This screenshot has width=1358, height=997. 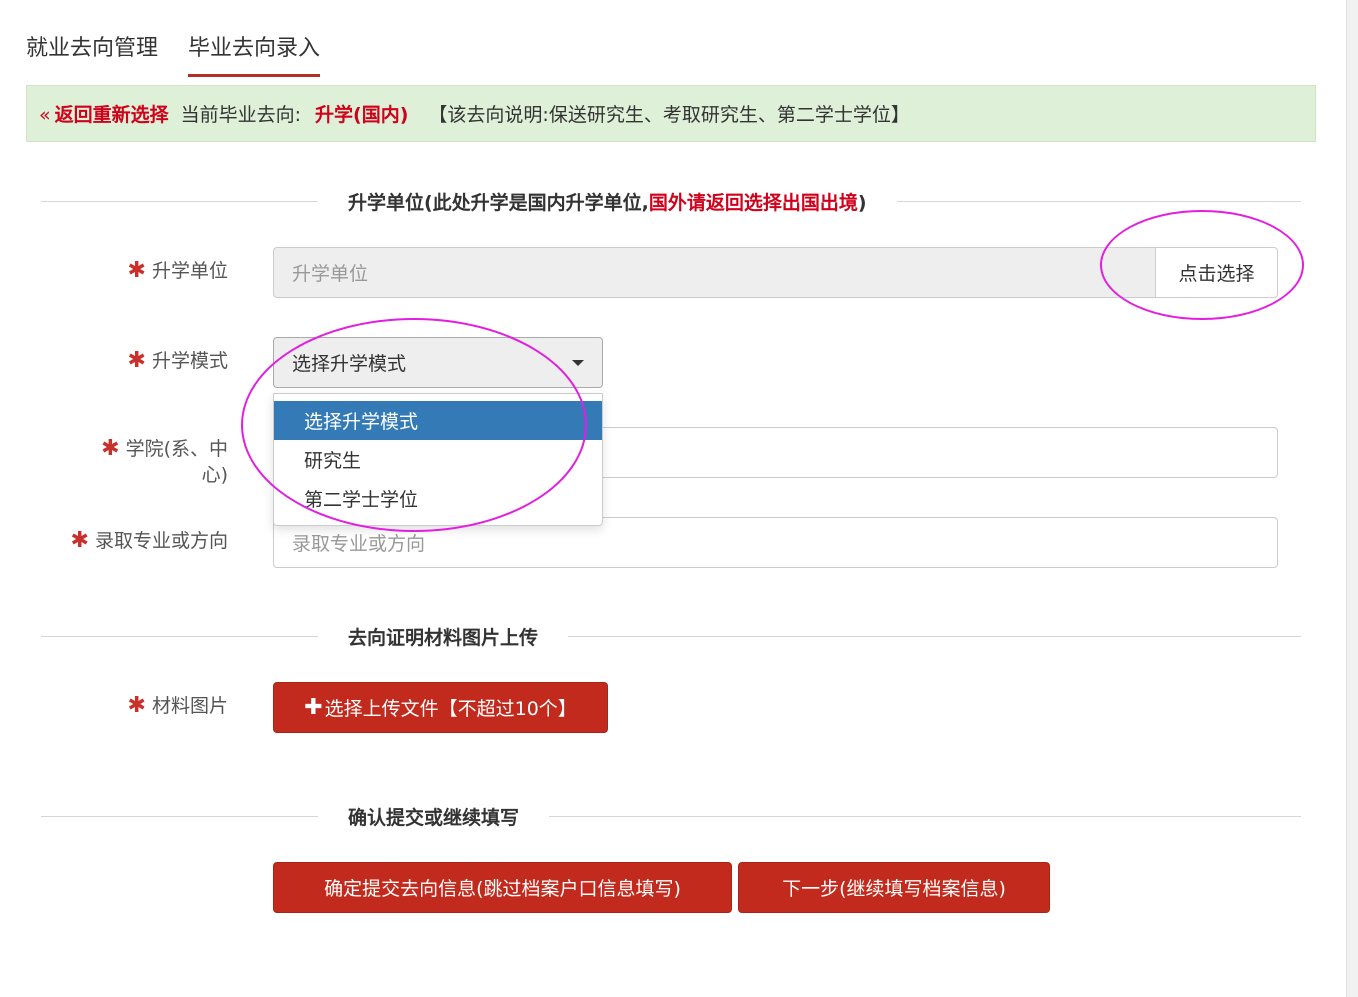 What do you see at coordinates (349, 364) in the screenshot?
I see `mode-select-value: 选择升学模式` at bounding box center [349, 364].